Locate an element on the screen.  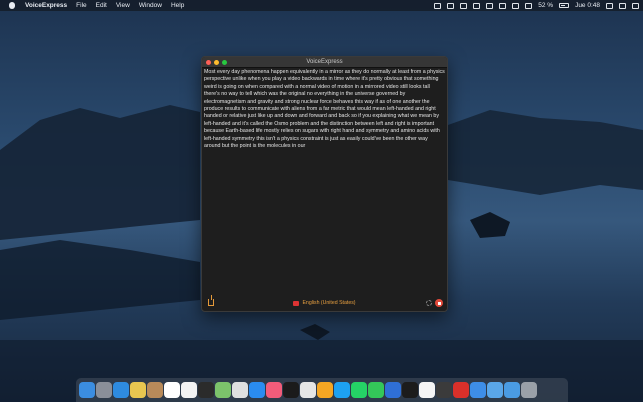
siri-icon is located at coordinates (622, 5).